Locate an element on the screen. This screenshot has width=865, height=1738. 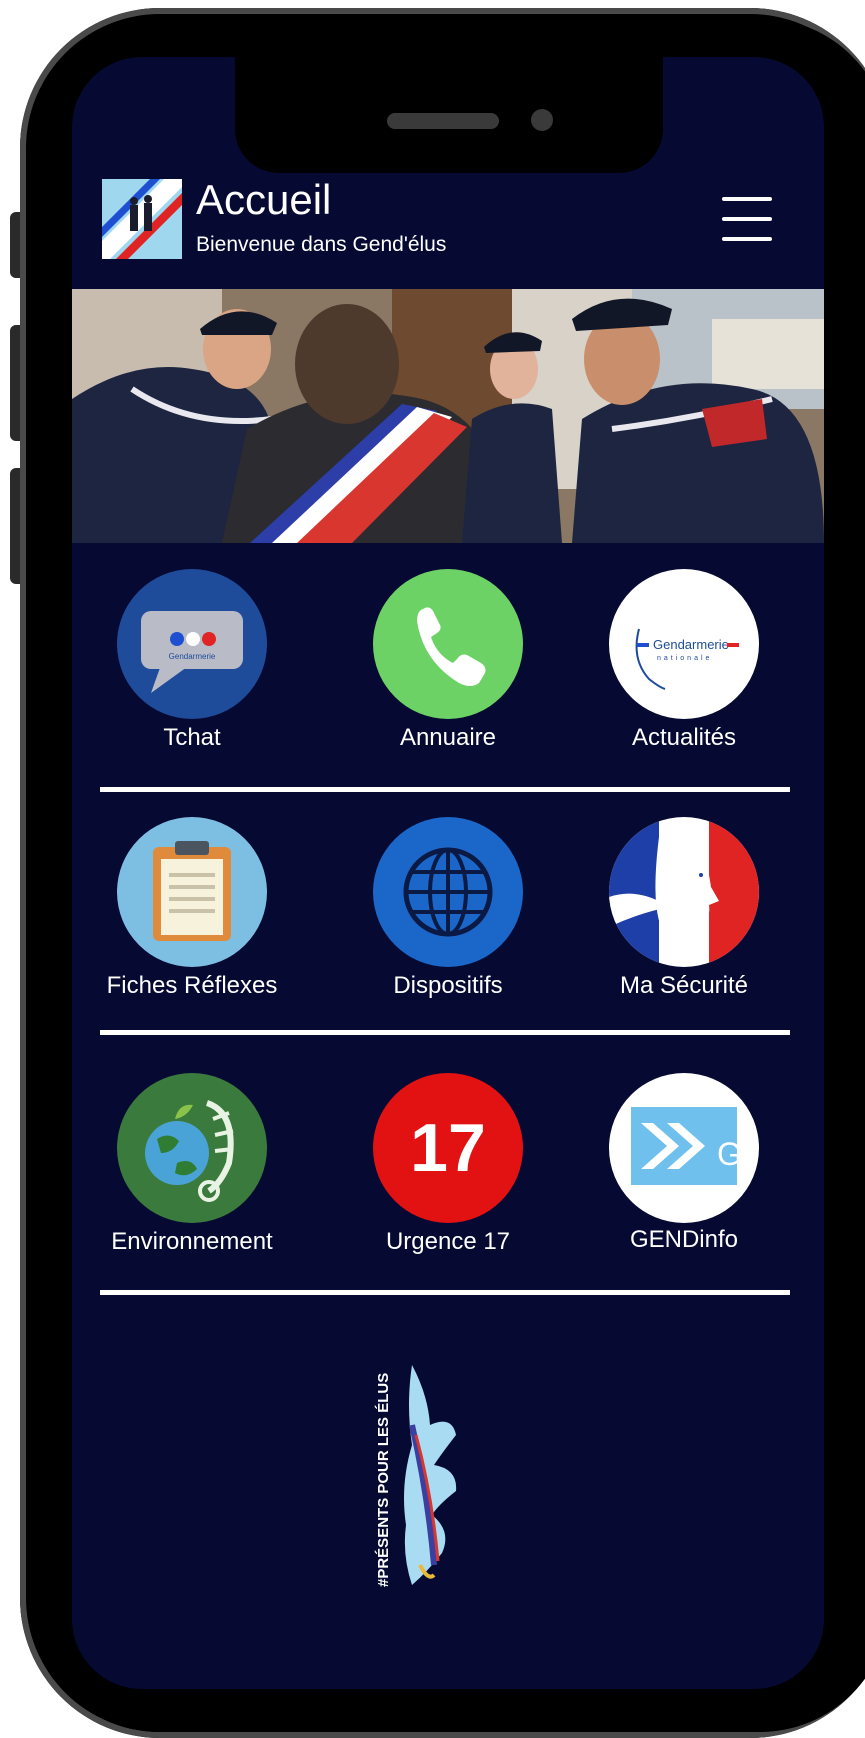
hamburger-menu-icon is located at coordinates (747, 219).